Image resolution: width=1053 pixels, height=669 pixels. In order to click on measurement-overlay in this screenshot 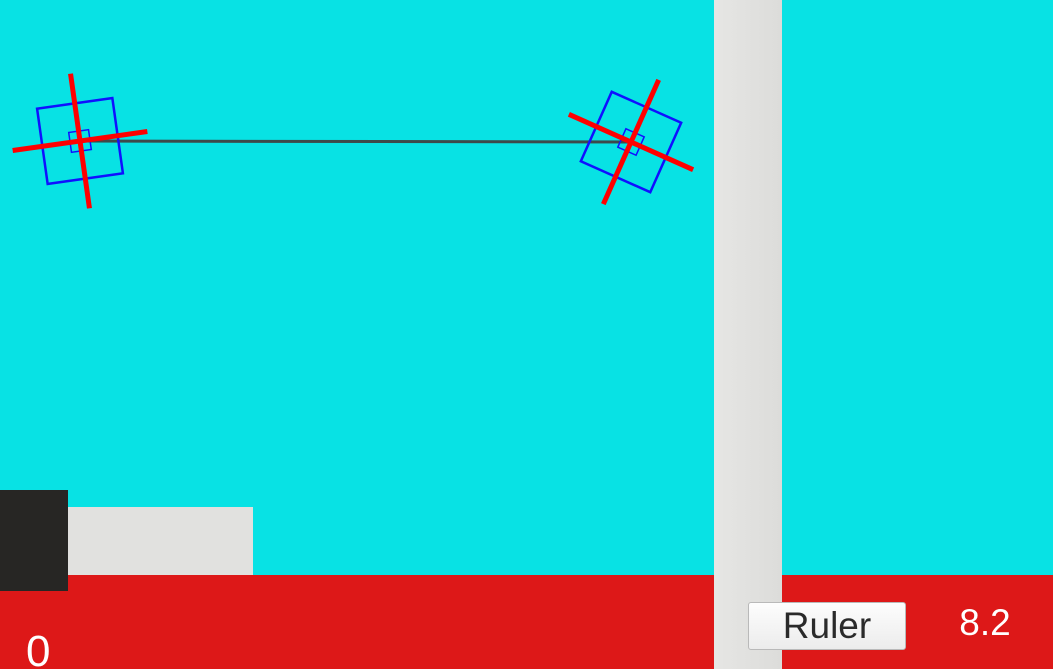, I will do `click(353, 141)`.